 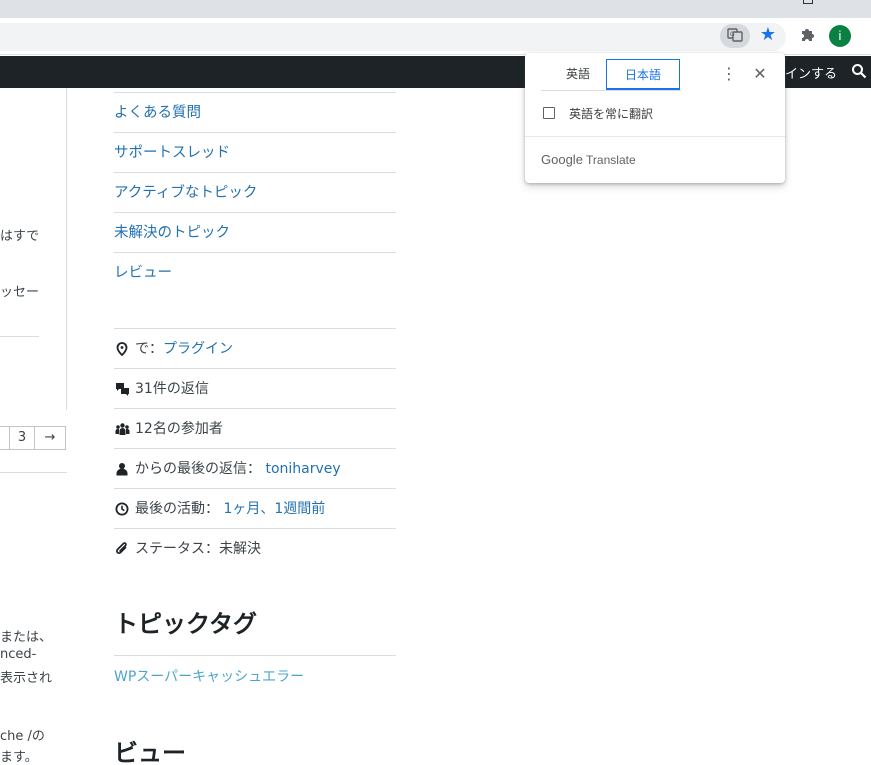 I want to click on bookmark-star-icon: ★, so click(x=768, y=35).